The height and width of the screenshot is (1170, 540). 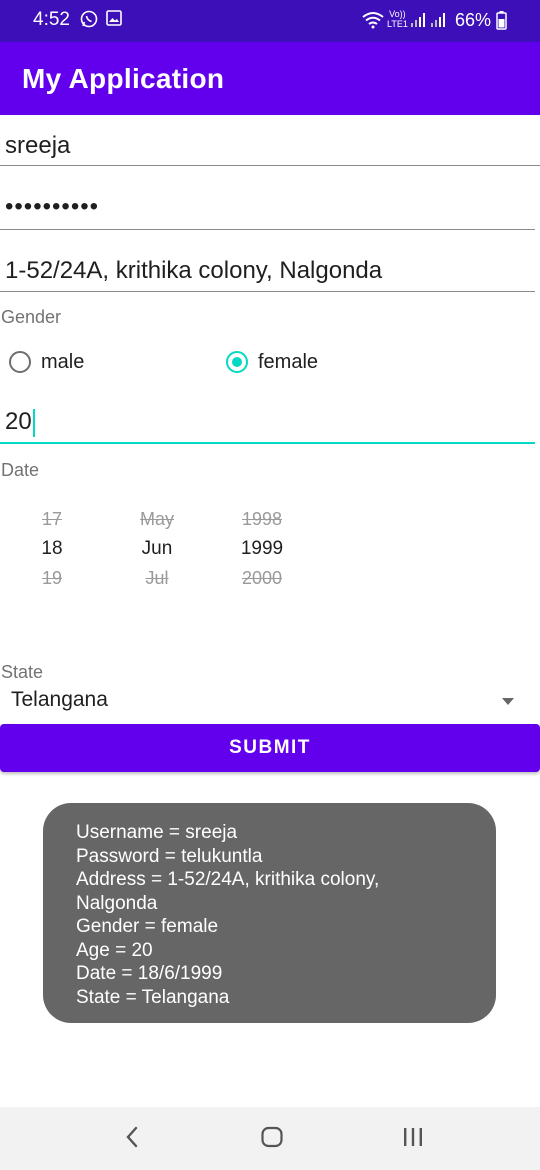 What do you see at coordinates (169, 856) in the screenshot?
I see `toast-line: Password = telukuntla` at bounding box center [169, 856].